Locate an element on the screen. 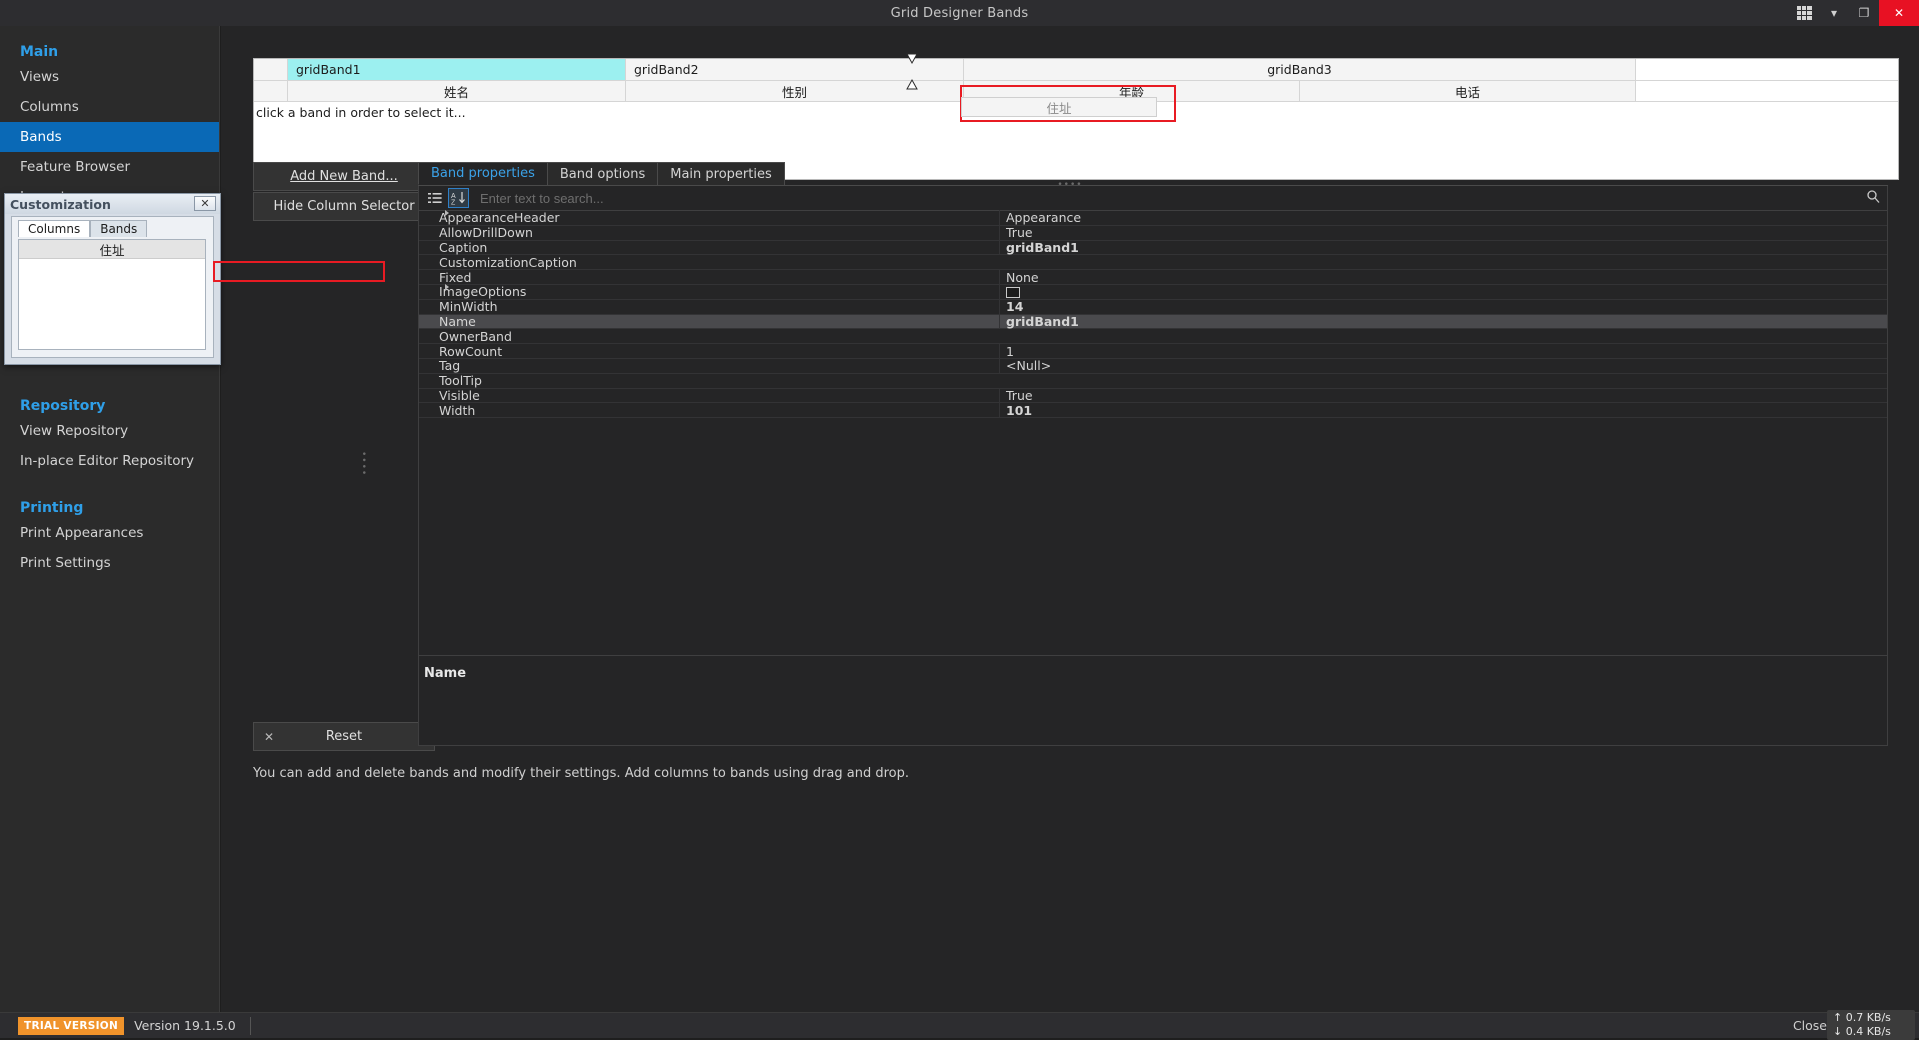 This screenshot has width=1919, height=1040. table-row: ToolTip is located at coordinates (1153, 381).